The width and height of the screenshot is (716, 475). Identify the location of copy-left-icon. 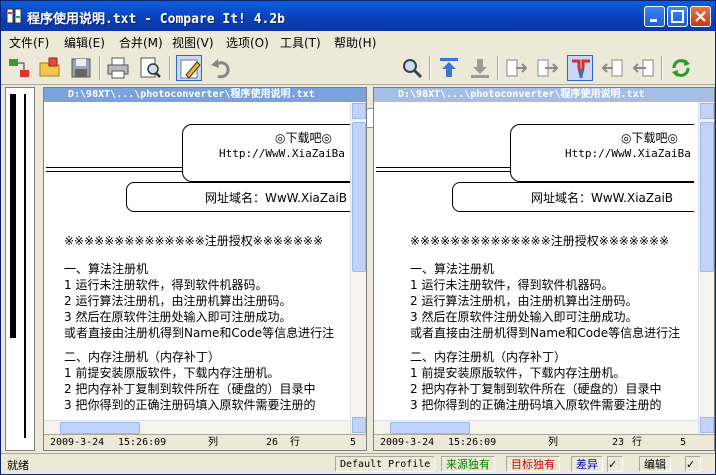
(612, 68).